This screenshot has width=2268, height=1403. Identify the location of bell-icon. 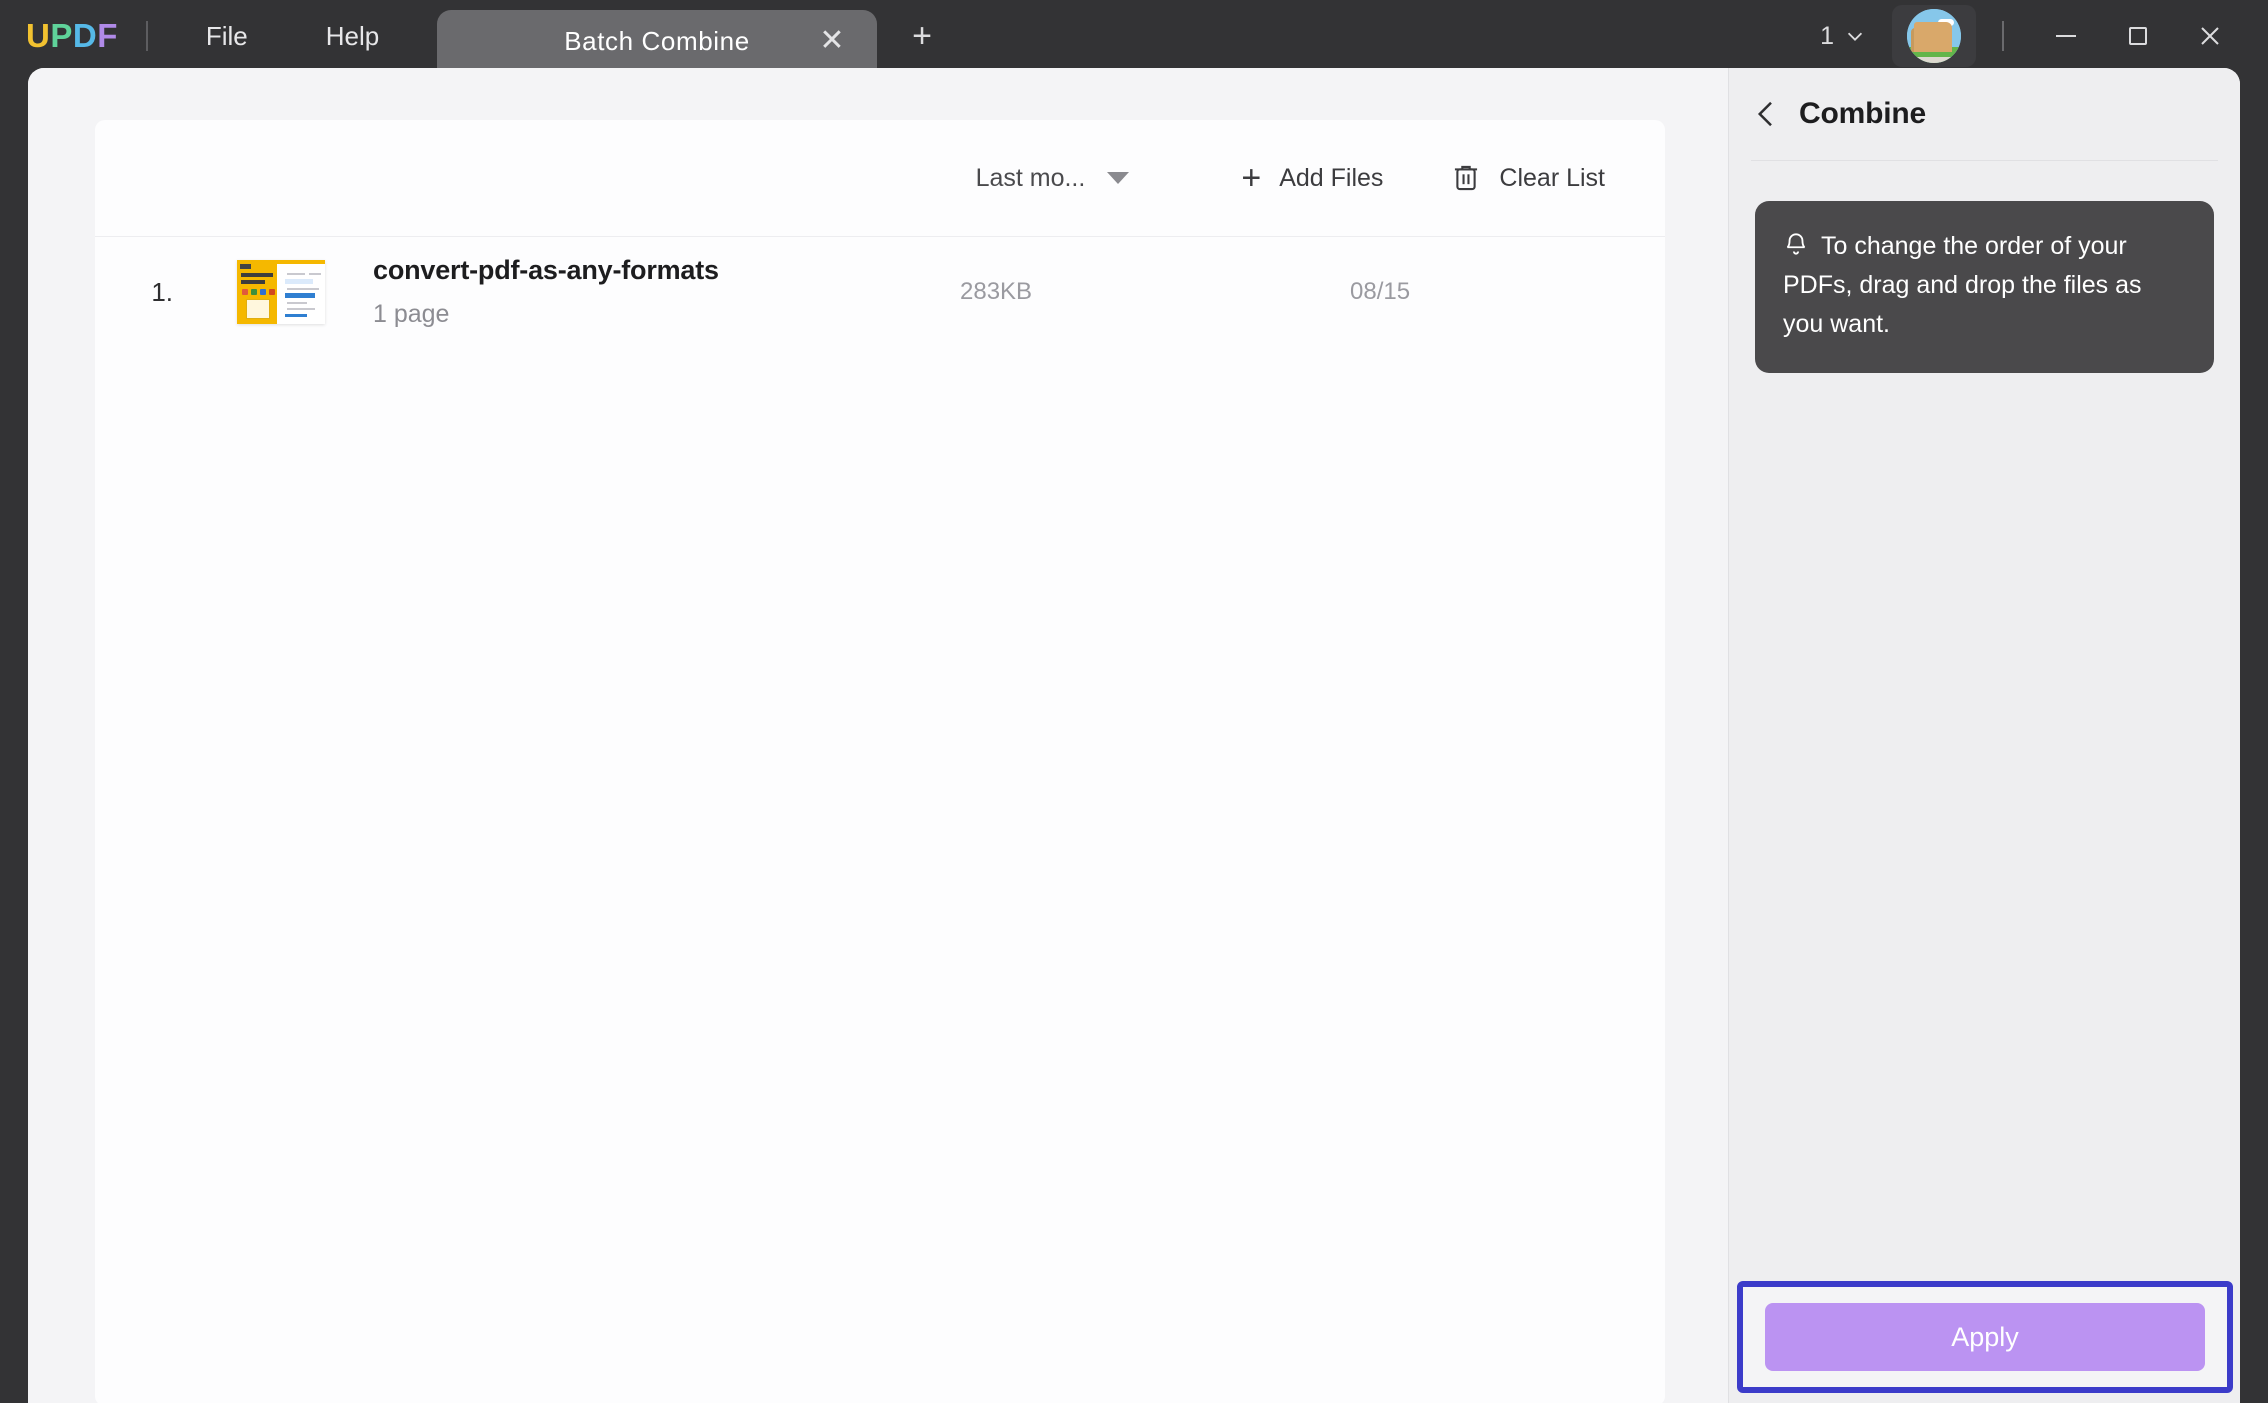
(1796, 244).